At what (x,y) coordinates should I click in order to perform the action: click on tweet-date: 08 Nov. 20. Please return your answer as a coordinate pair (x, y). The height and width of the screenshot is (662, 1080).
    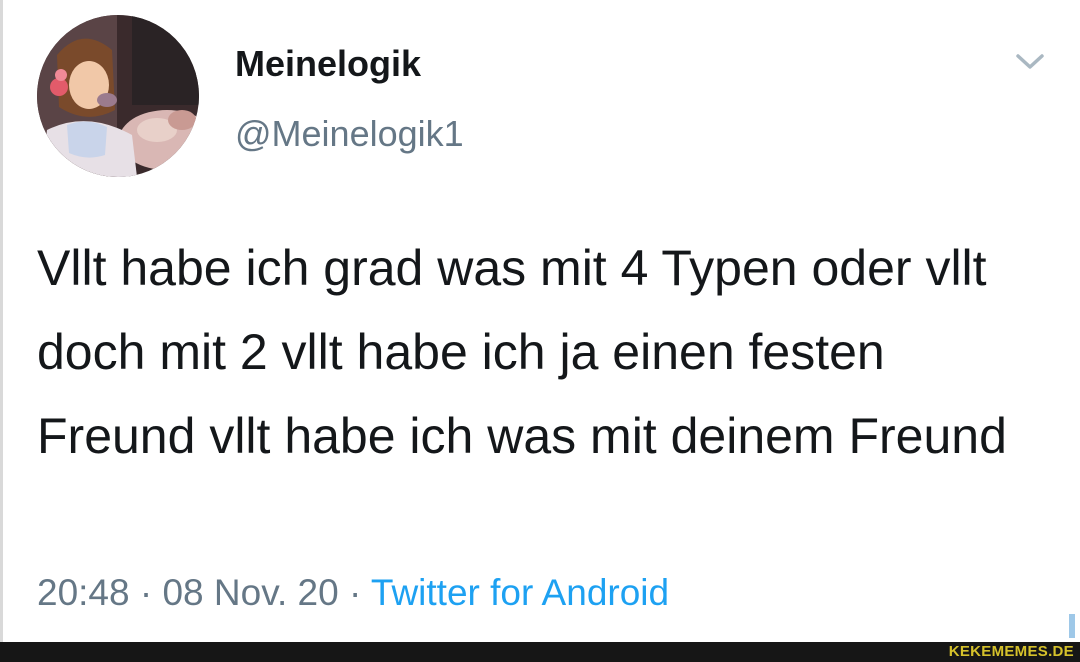
    Looking at the image, I should click on (250, 592).